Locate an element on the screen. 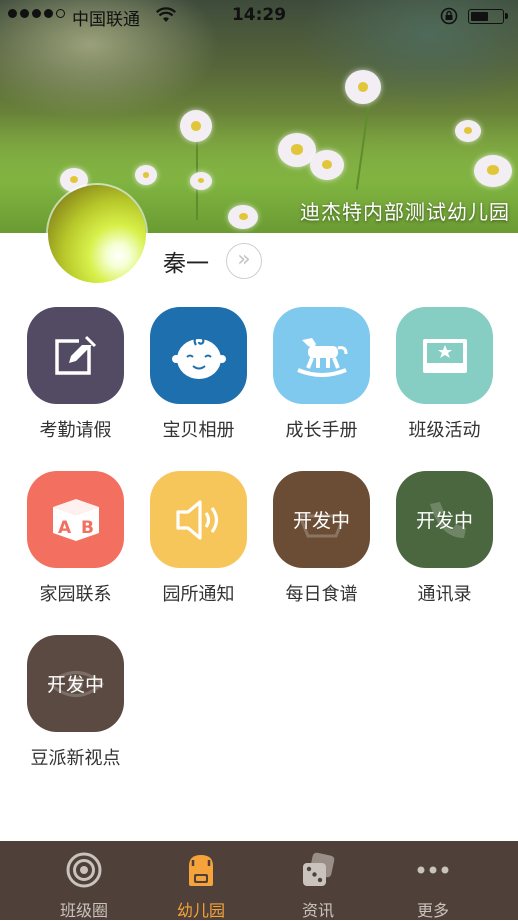 The image size is (518, 921). menu-item-label: 考勤请假 is located at coordinates (75, 430).